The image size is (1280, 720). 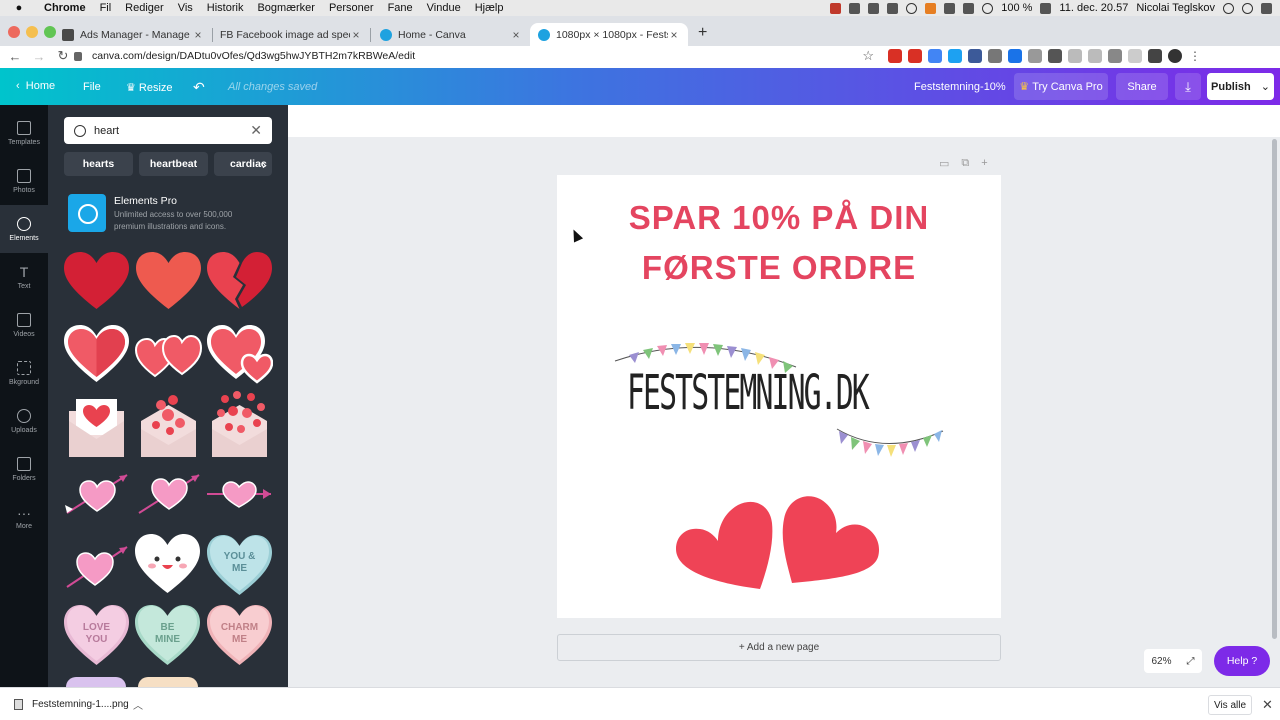 I want to click on headline-text: SPAR 10% PÅ DIN FØRSTE ORDRE, so click(x=779, y=243).